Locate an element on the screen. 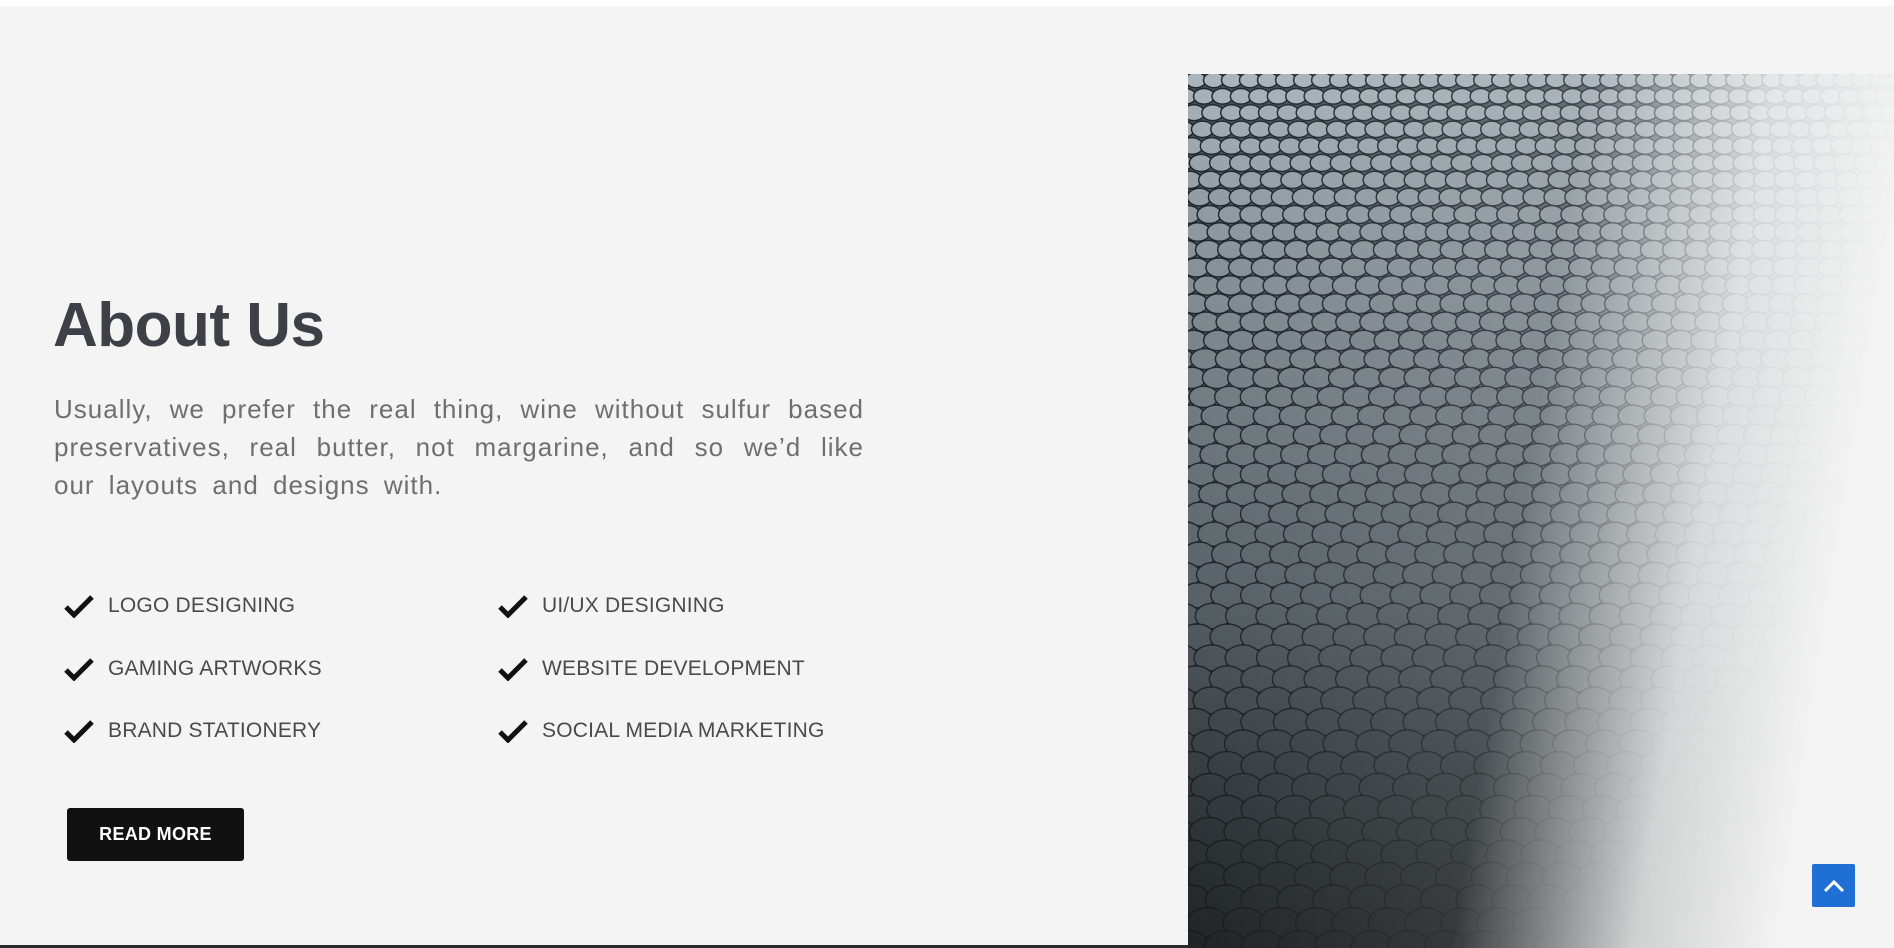  service-label: BRAND STATIONERY is located at coordinates (215, 730).